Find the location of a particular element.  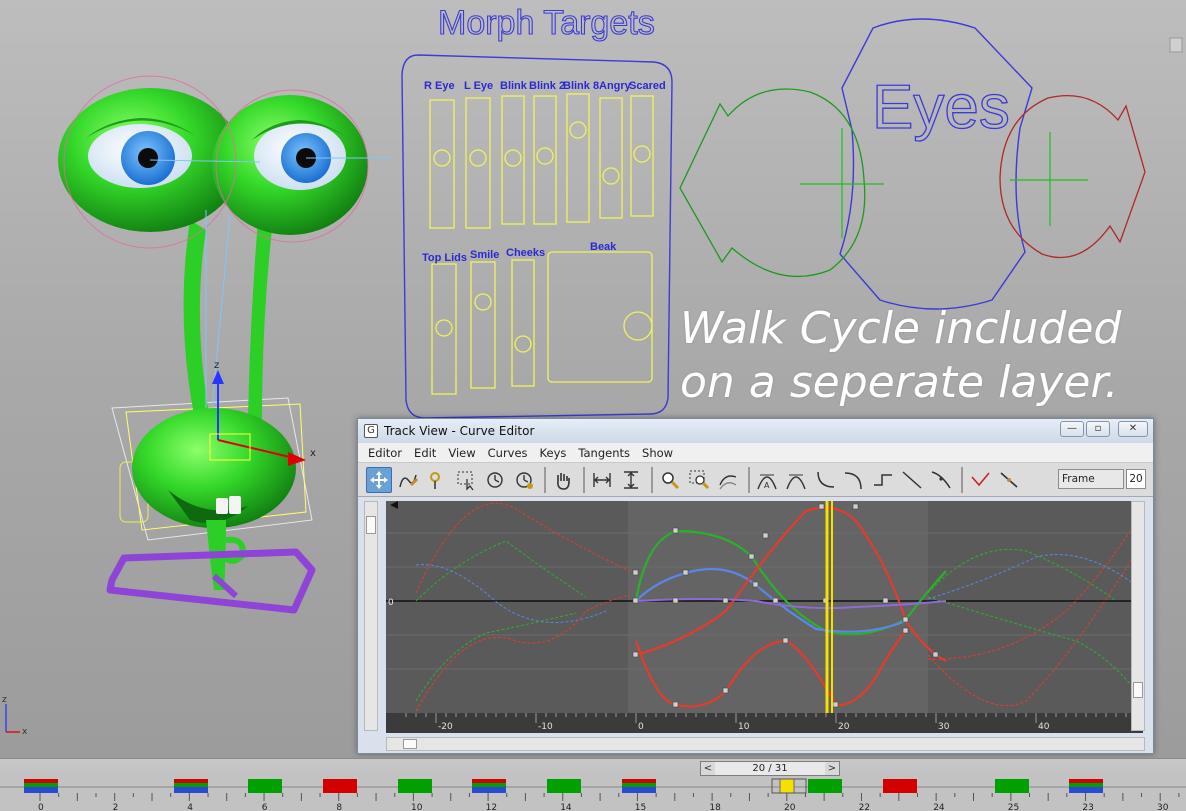

track-bar: 0 2 4 6 8 10 12 14 15 18 20 22 24 25 23 30 is located at coordinates (593, 794).